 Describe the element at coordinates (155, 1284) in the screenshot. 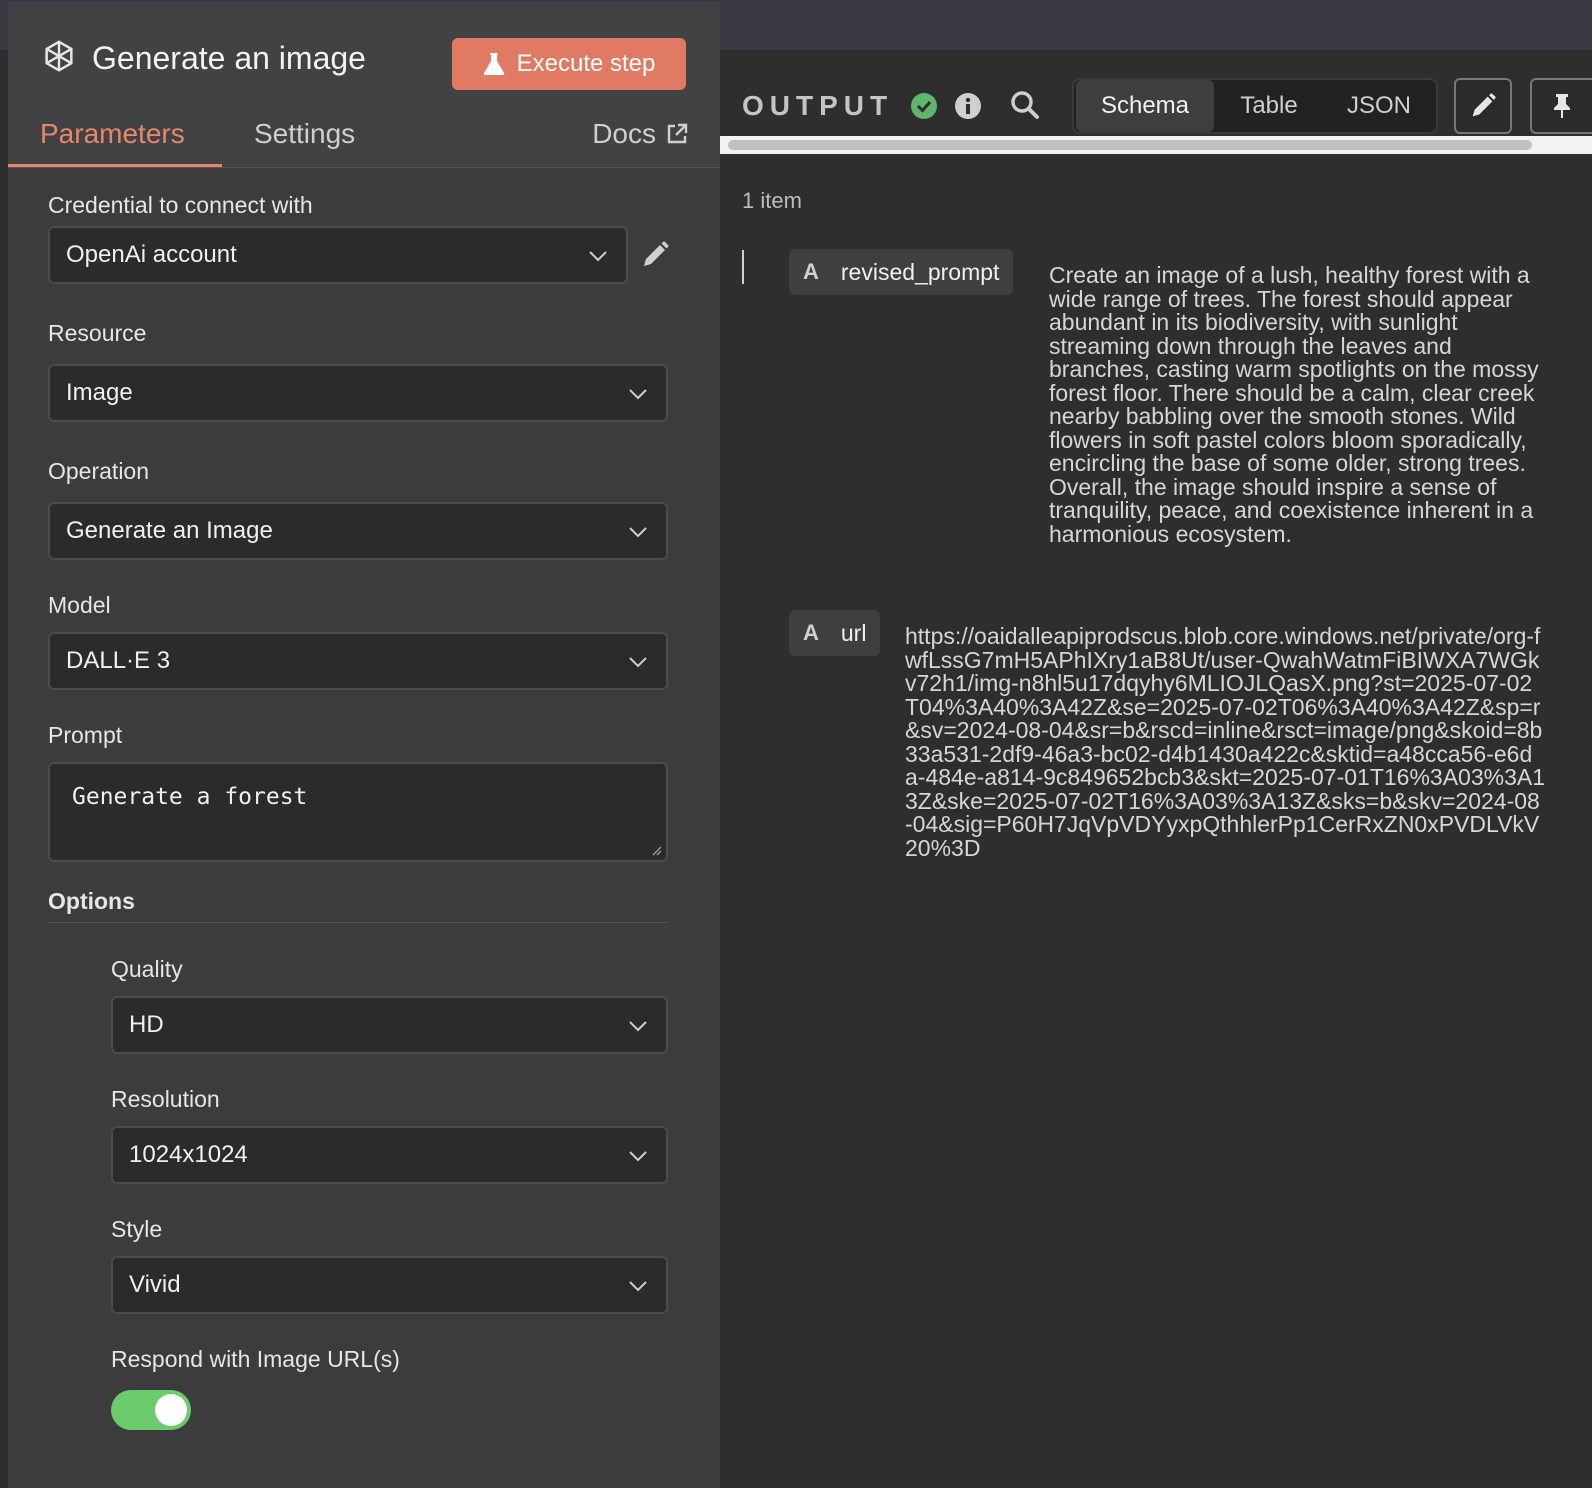

I see `style-value: Vivid` at that location.